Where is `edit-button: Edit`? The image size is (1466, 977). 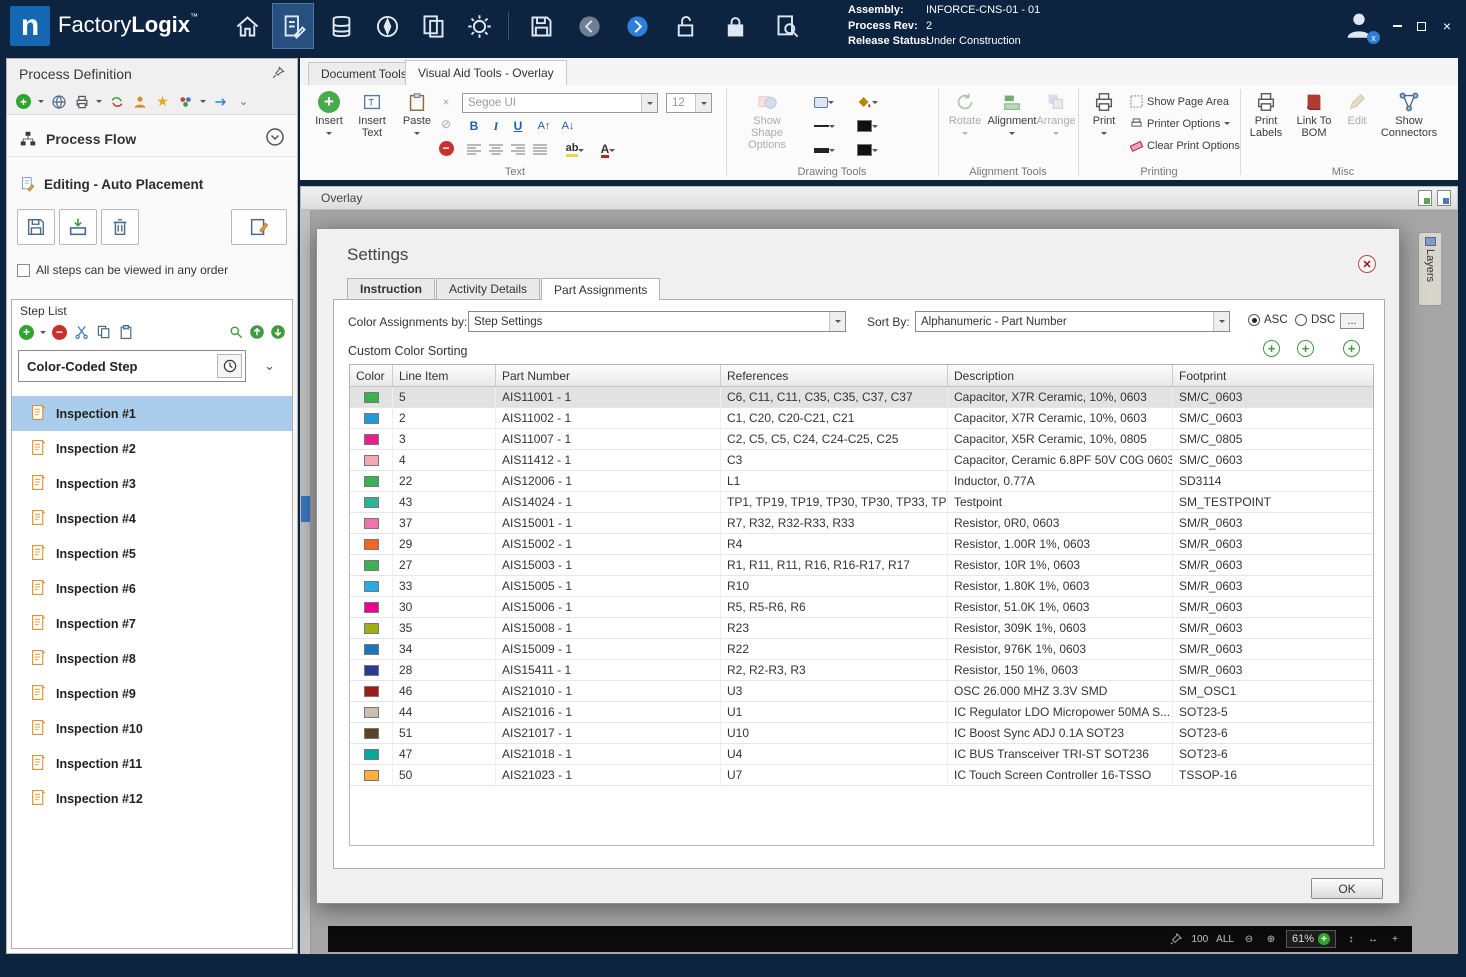 edit-button: Edit is located at coordinates (1357, 109).